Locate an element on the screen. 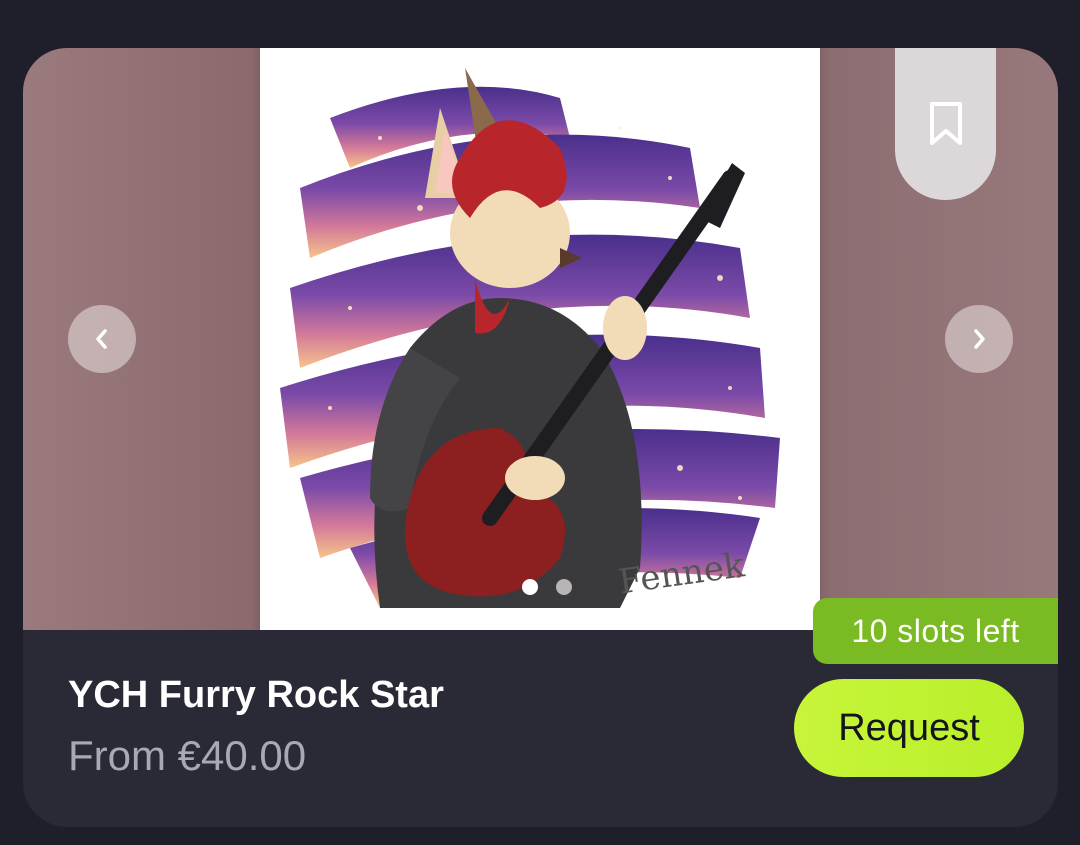  chevron-right-icon is located at coordinates (979, 339).